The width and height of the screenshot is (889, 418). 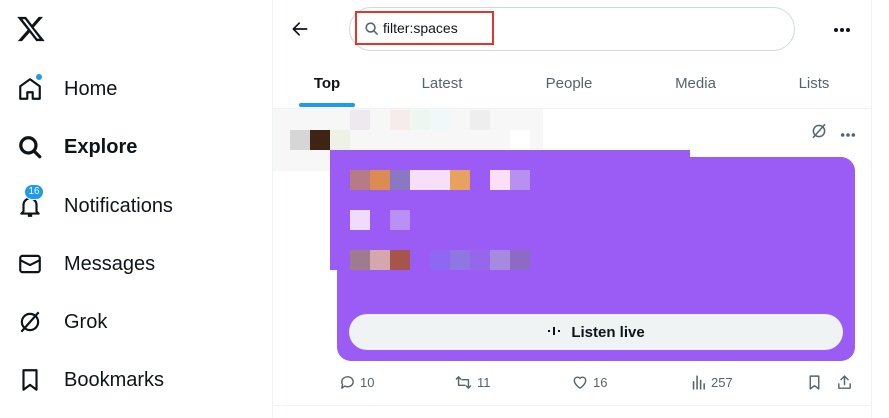 I want to click on more-options-button, so click(x=842, y=30).